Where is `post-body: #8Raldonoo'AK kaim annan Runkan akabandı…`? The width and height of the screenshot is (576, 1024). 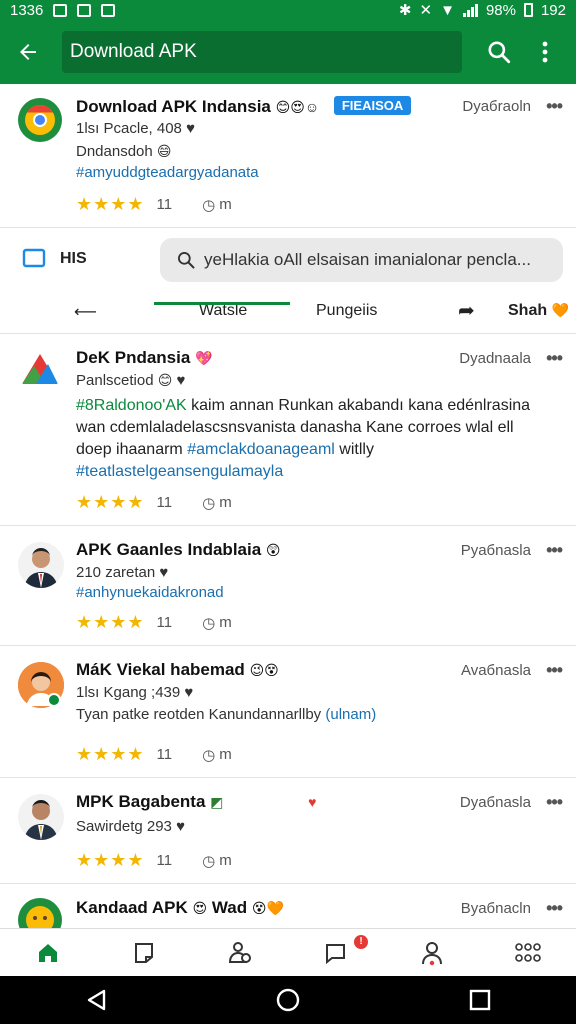
post-body: #8Raldonoo'AK kaim annan Runkan akabandı… is located at coordinates (311, 439).